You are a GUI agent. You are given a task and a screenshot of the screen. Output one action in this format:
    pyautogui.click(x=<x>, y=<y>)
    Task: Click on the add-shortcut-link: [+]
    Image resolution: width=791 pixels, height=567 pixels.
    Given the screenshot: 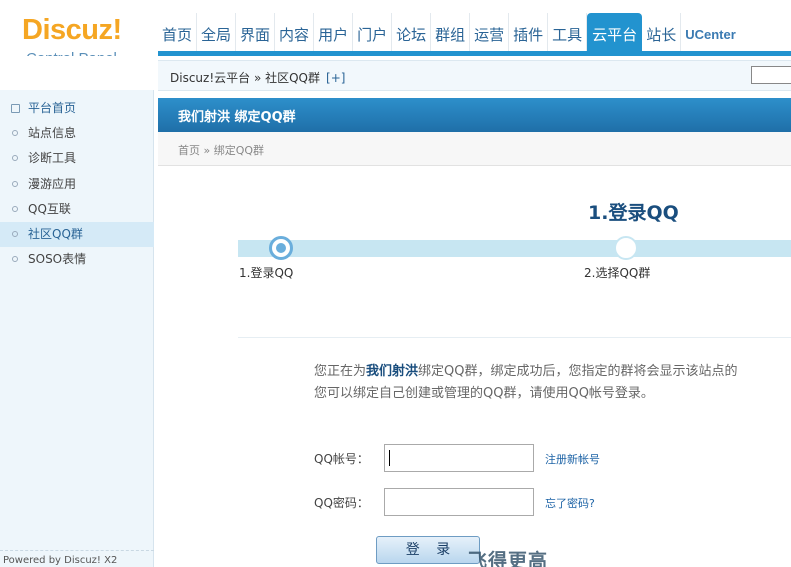 What is the action you would take?
    pyautogui.click(x=335, y=78)
    